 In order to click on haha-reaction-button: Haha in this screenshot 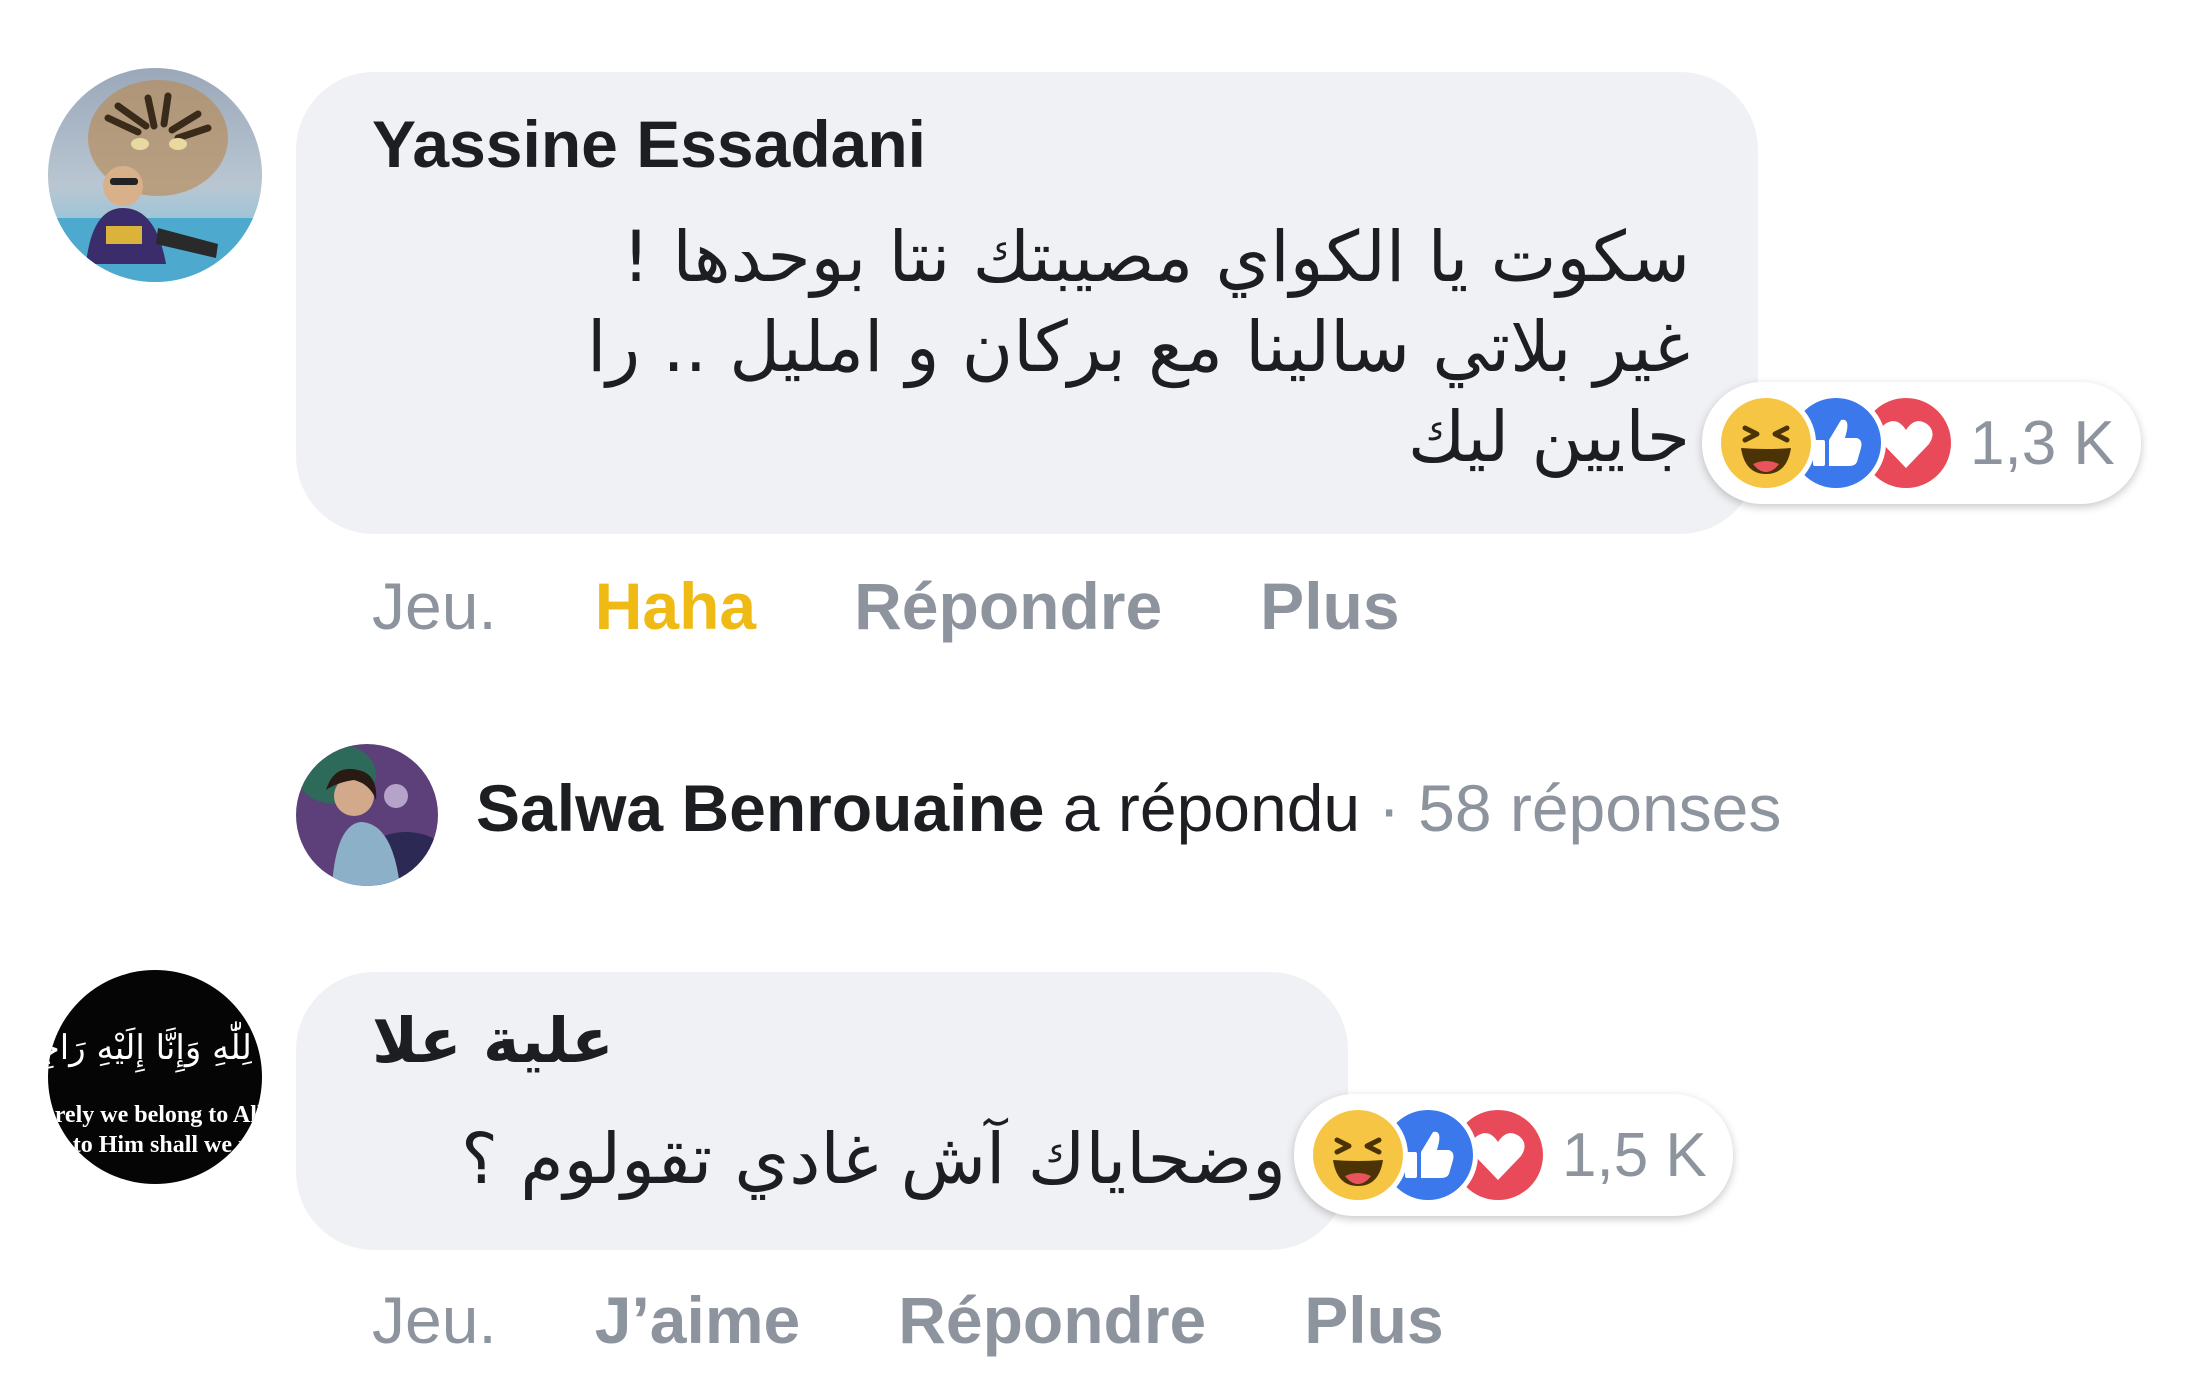, I will do `click(675, 606)`.